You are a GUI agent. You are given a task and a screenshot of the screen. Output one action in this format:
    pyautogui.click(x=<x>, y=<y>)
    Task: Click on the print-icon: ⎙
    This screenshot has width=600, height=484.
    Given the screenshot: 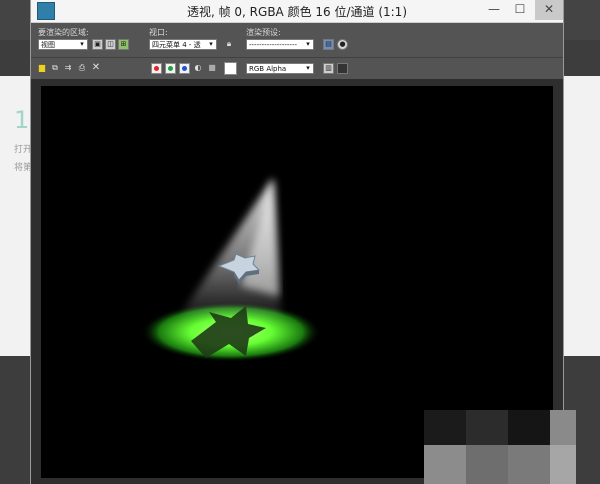 What is the action you would take?
    pyautogui.click(x=82, y=68)
    